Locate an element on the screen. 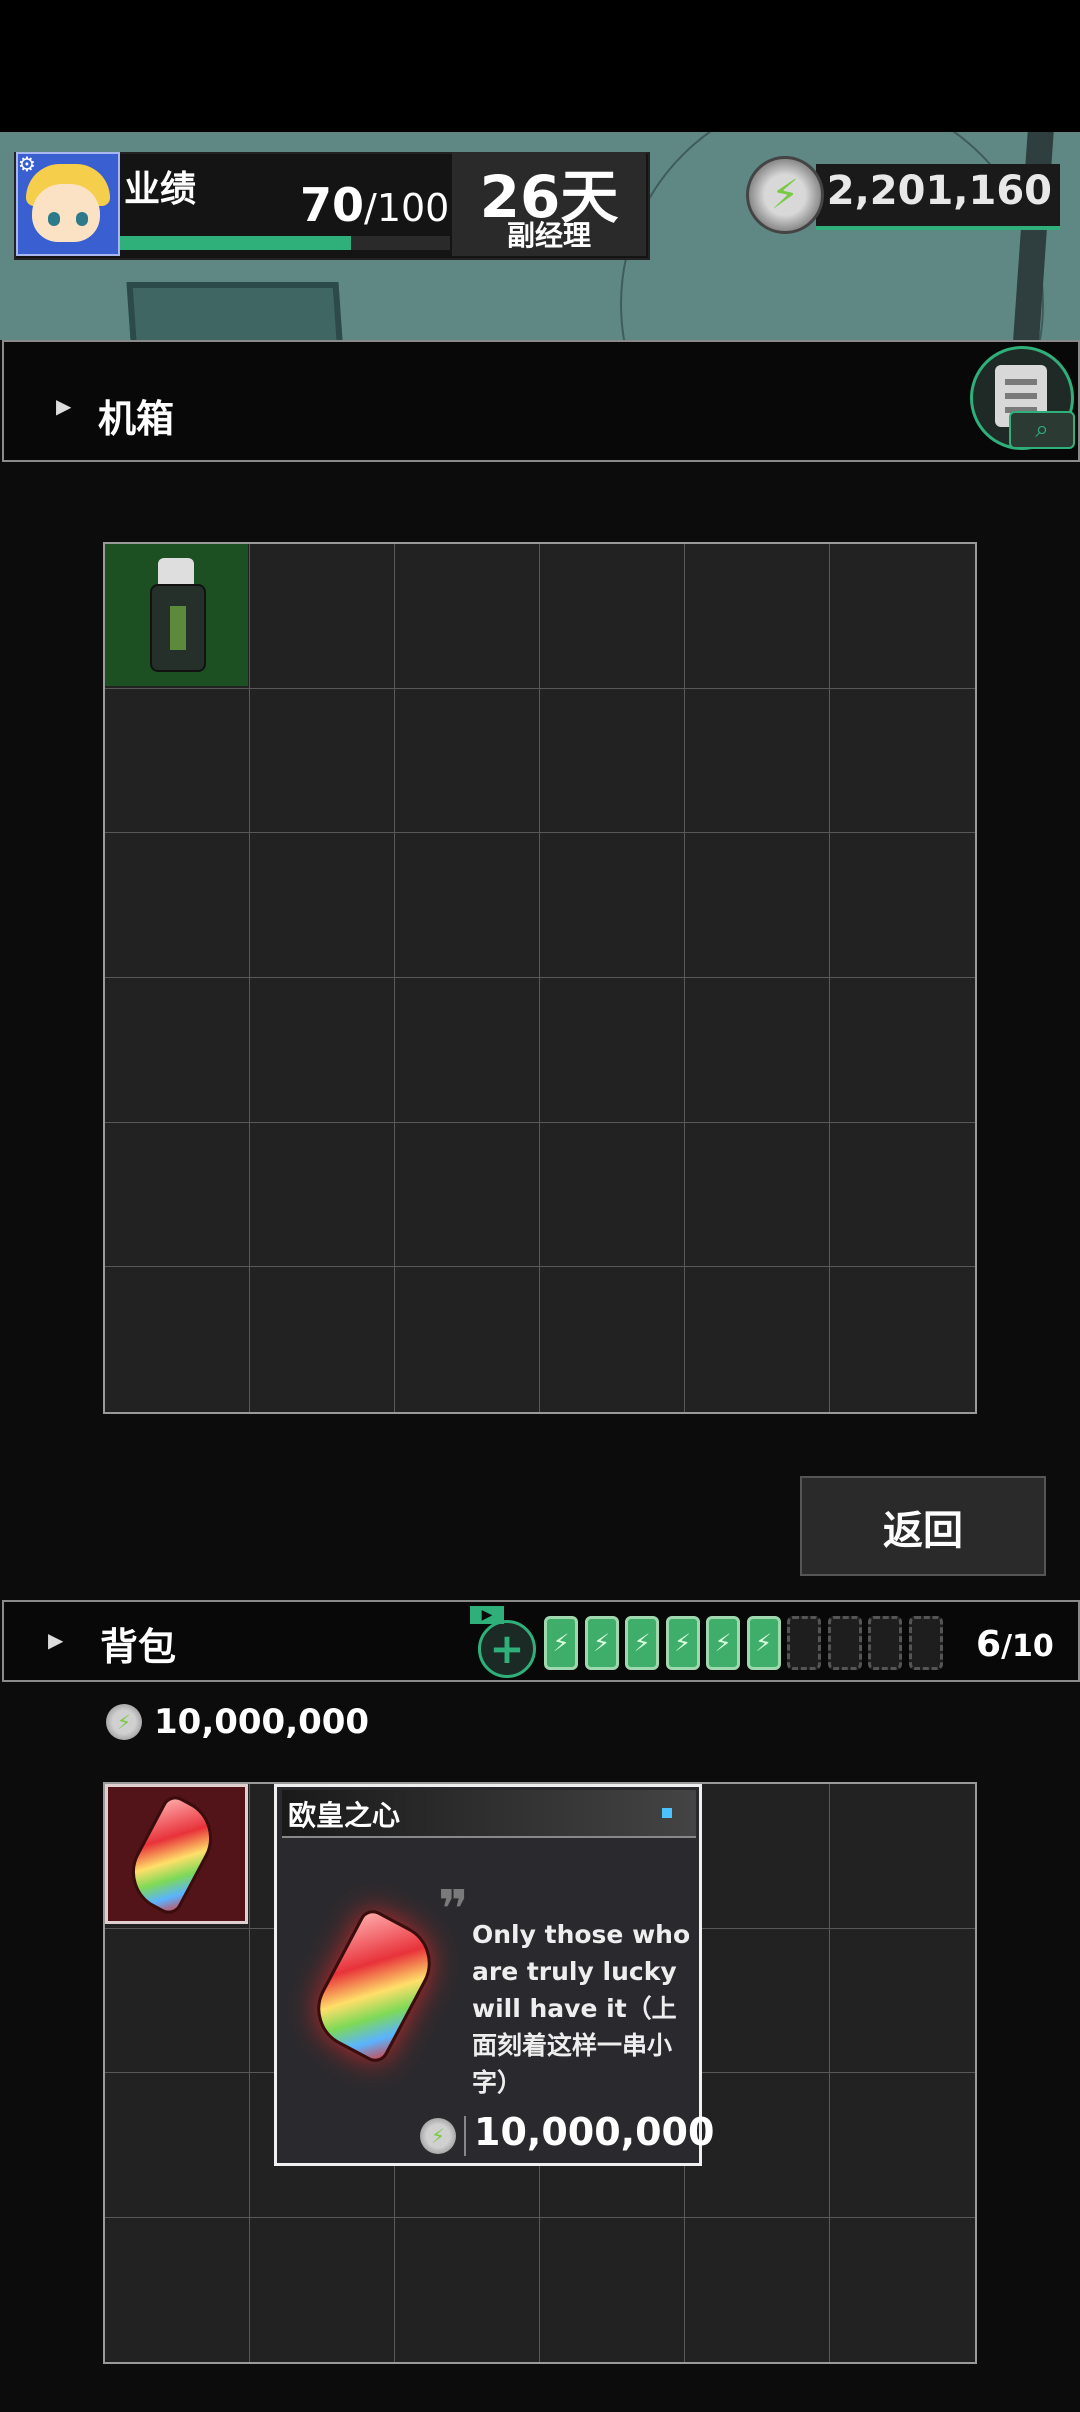 The image size is (1080, 2412). plus-icon: + is located at coordinates (507, 1648).